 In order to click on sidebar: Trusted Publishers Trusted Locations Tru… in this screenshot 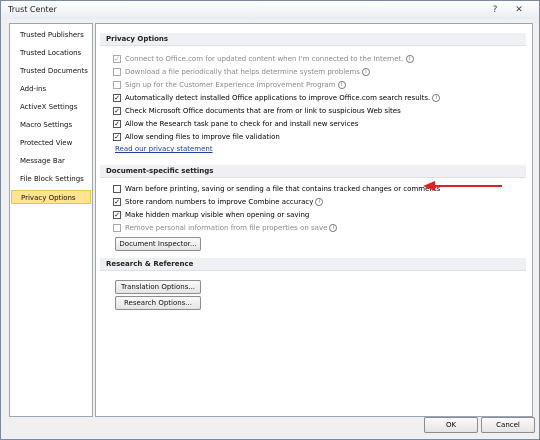, I will do `click(51, 220)`.